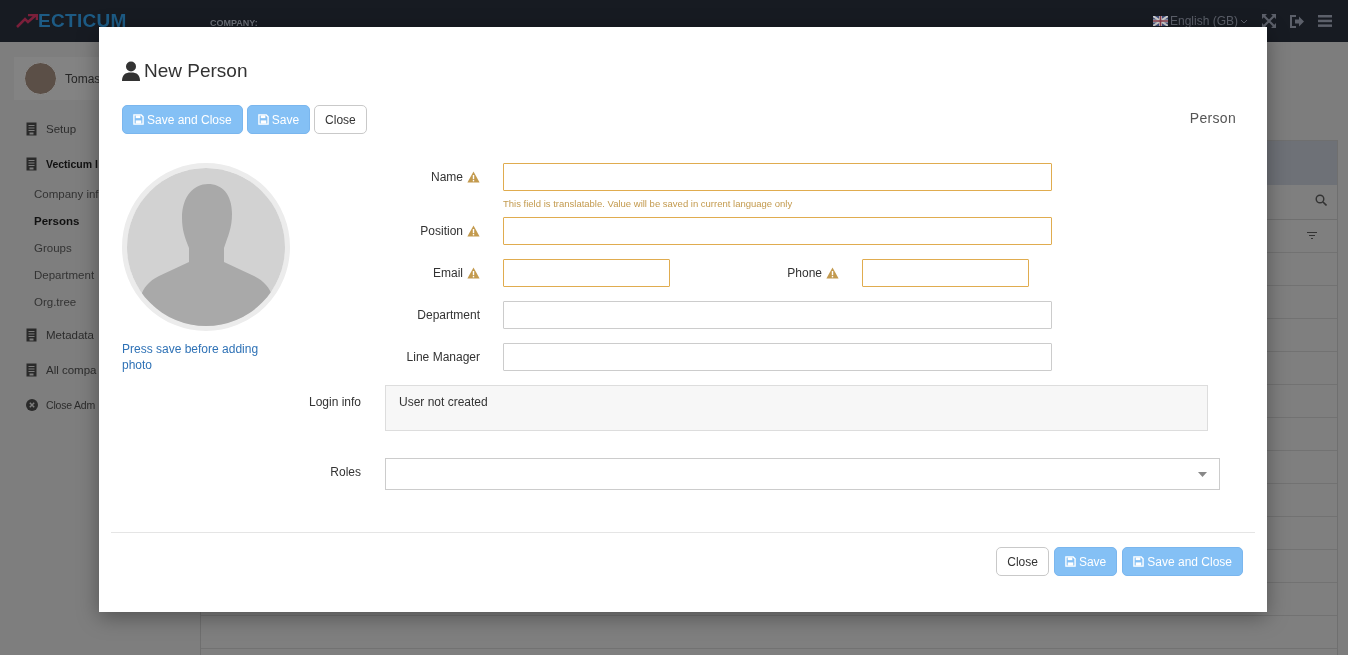 The width and height of the screenshot is (1348, 655). What do you see at coordinates (648, 203) in the screenshot?
I see `field-hint: This field is translatable. Value will be saved in current language only` at bounding box center [648, 203].